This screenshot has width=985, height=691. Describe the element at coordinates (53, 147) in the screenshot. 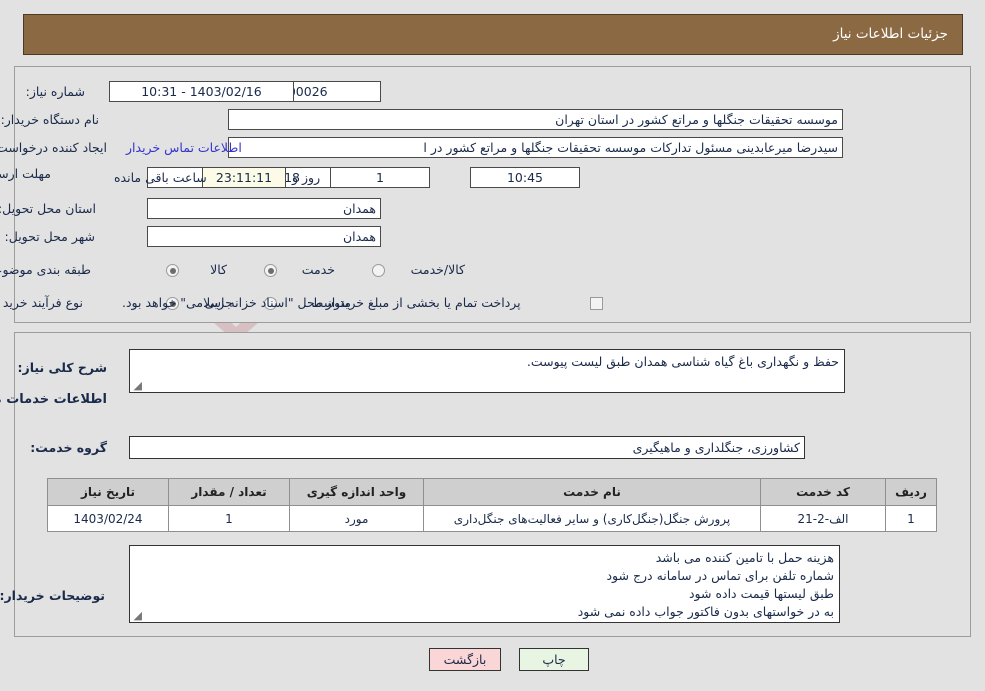

I see `requester-label: ایجاد کننده درخواست:` at that location.